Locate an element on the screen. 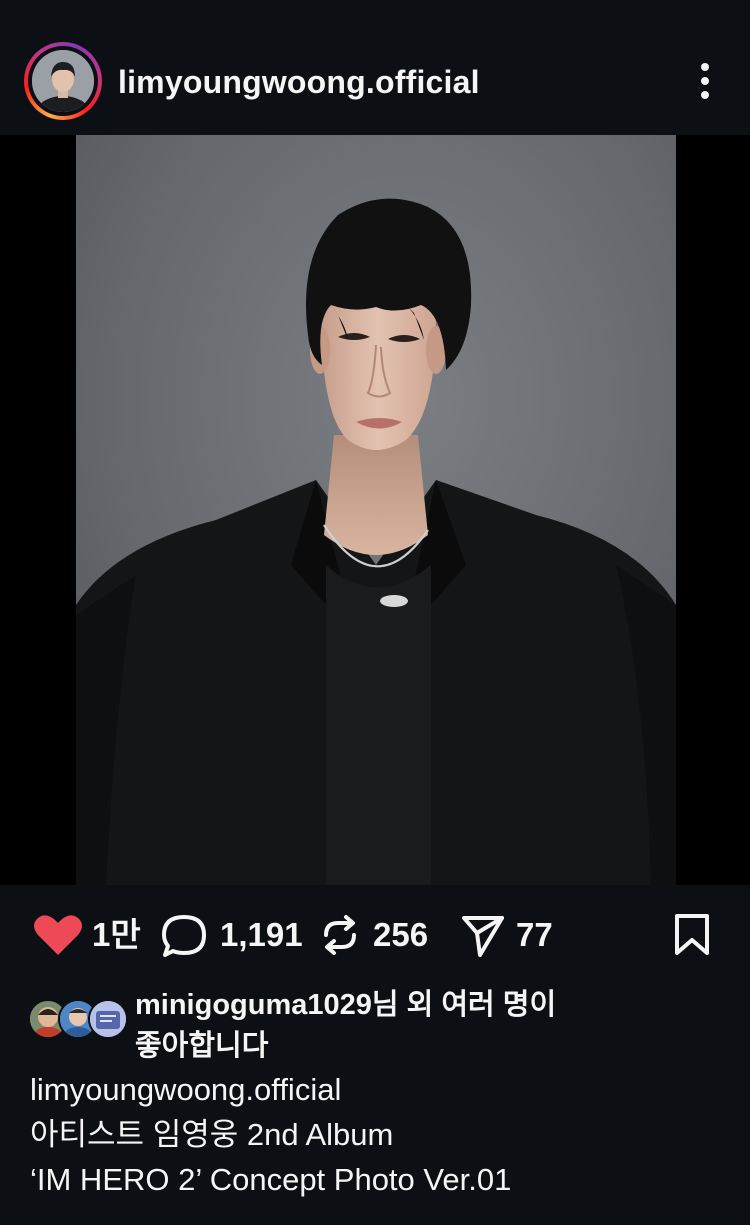 Image resolution: width=750 pixels, height=1225 pixels. comment-count: 1,191 is located at coordinates (261, 934).